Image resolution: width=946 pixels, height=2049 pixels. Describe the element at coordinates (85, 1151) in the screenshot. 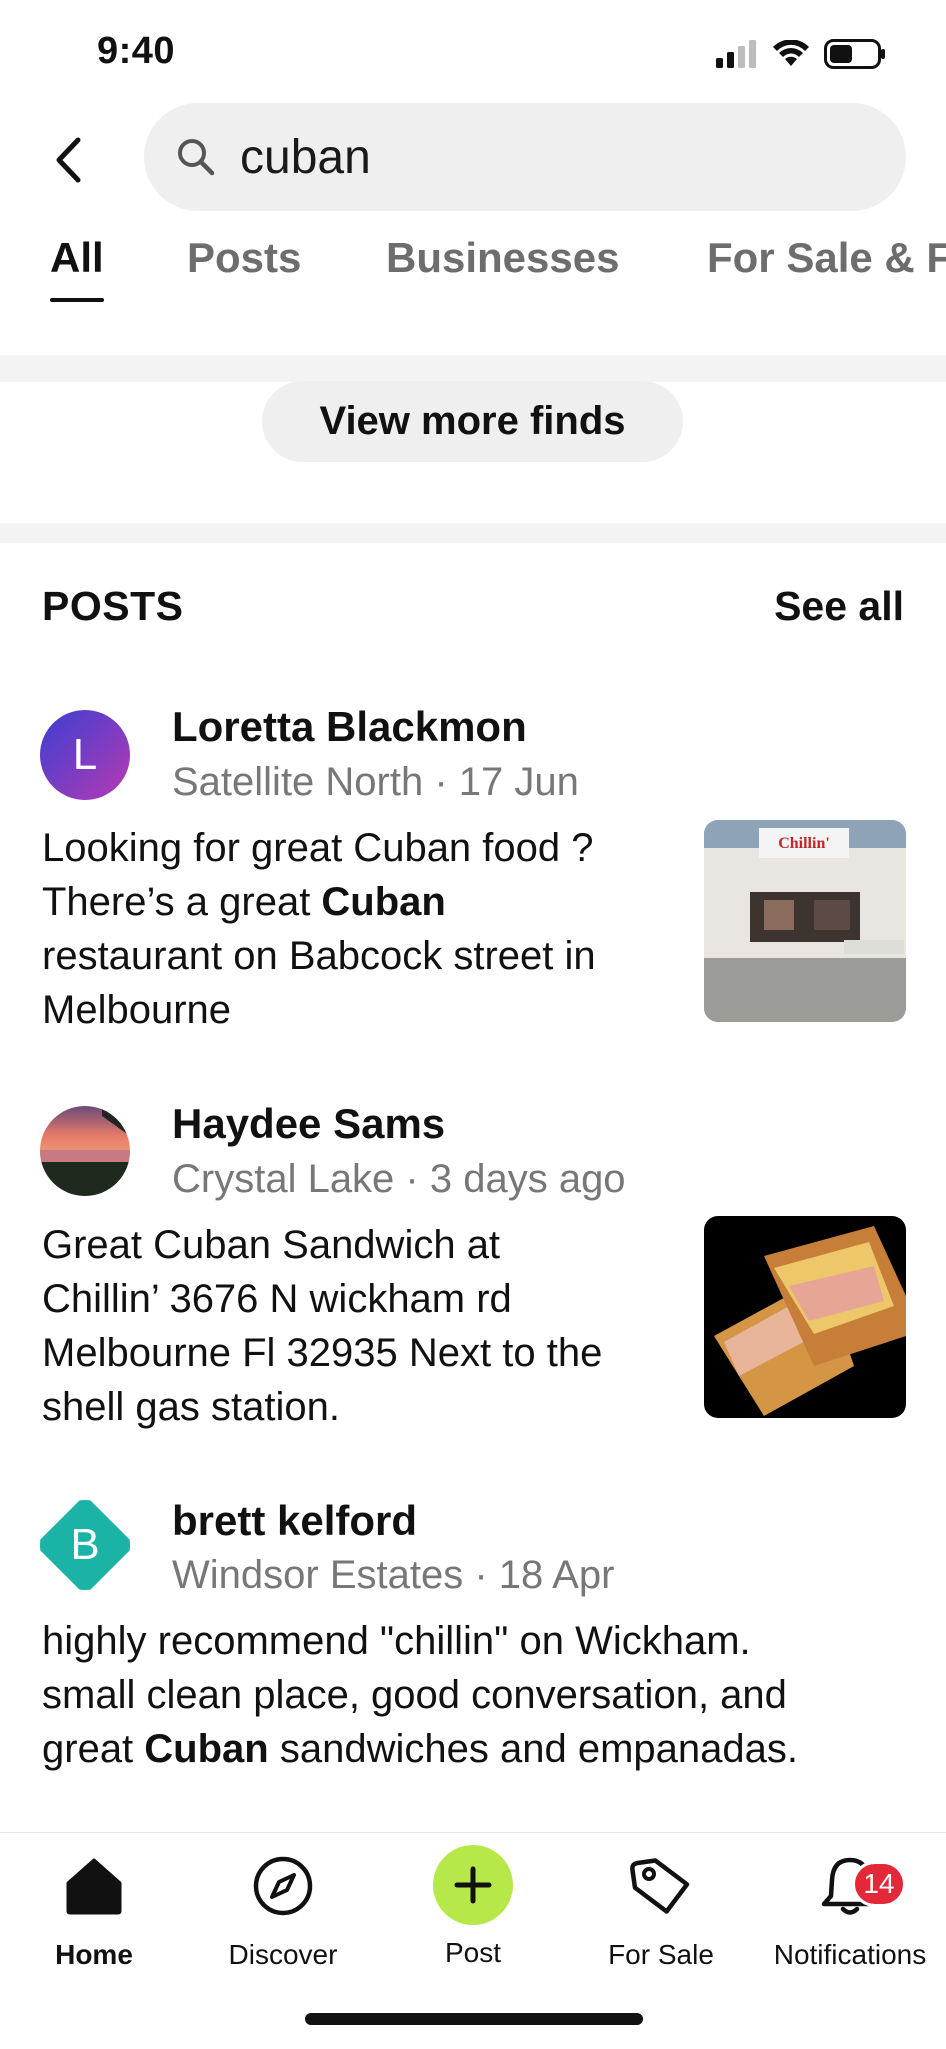

I see `avatar` at that location.